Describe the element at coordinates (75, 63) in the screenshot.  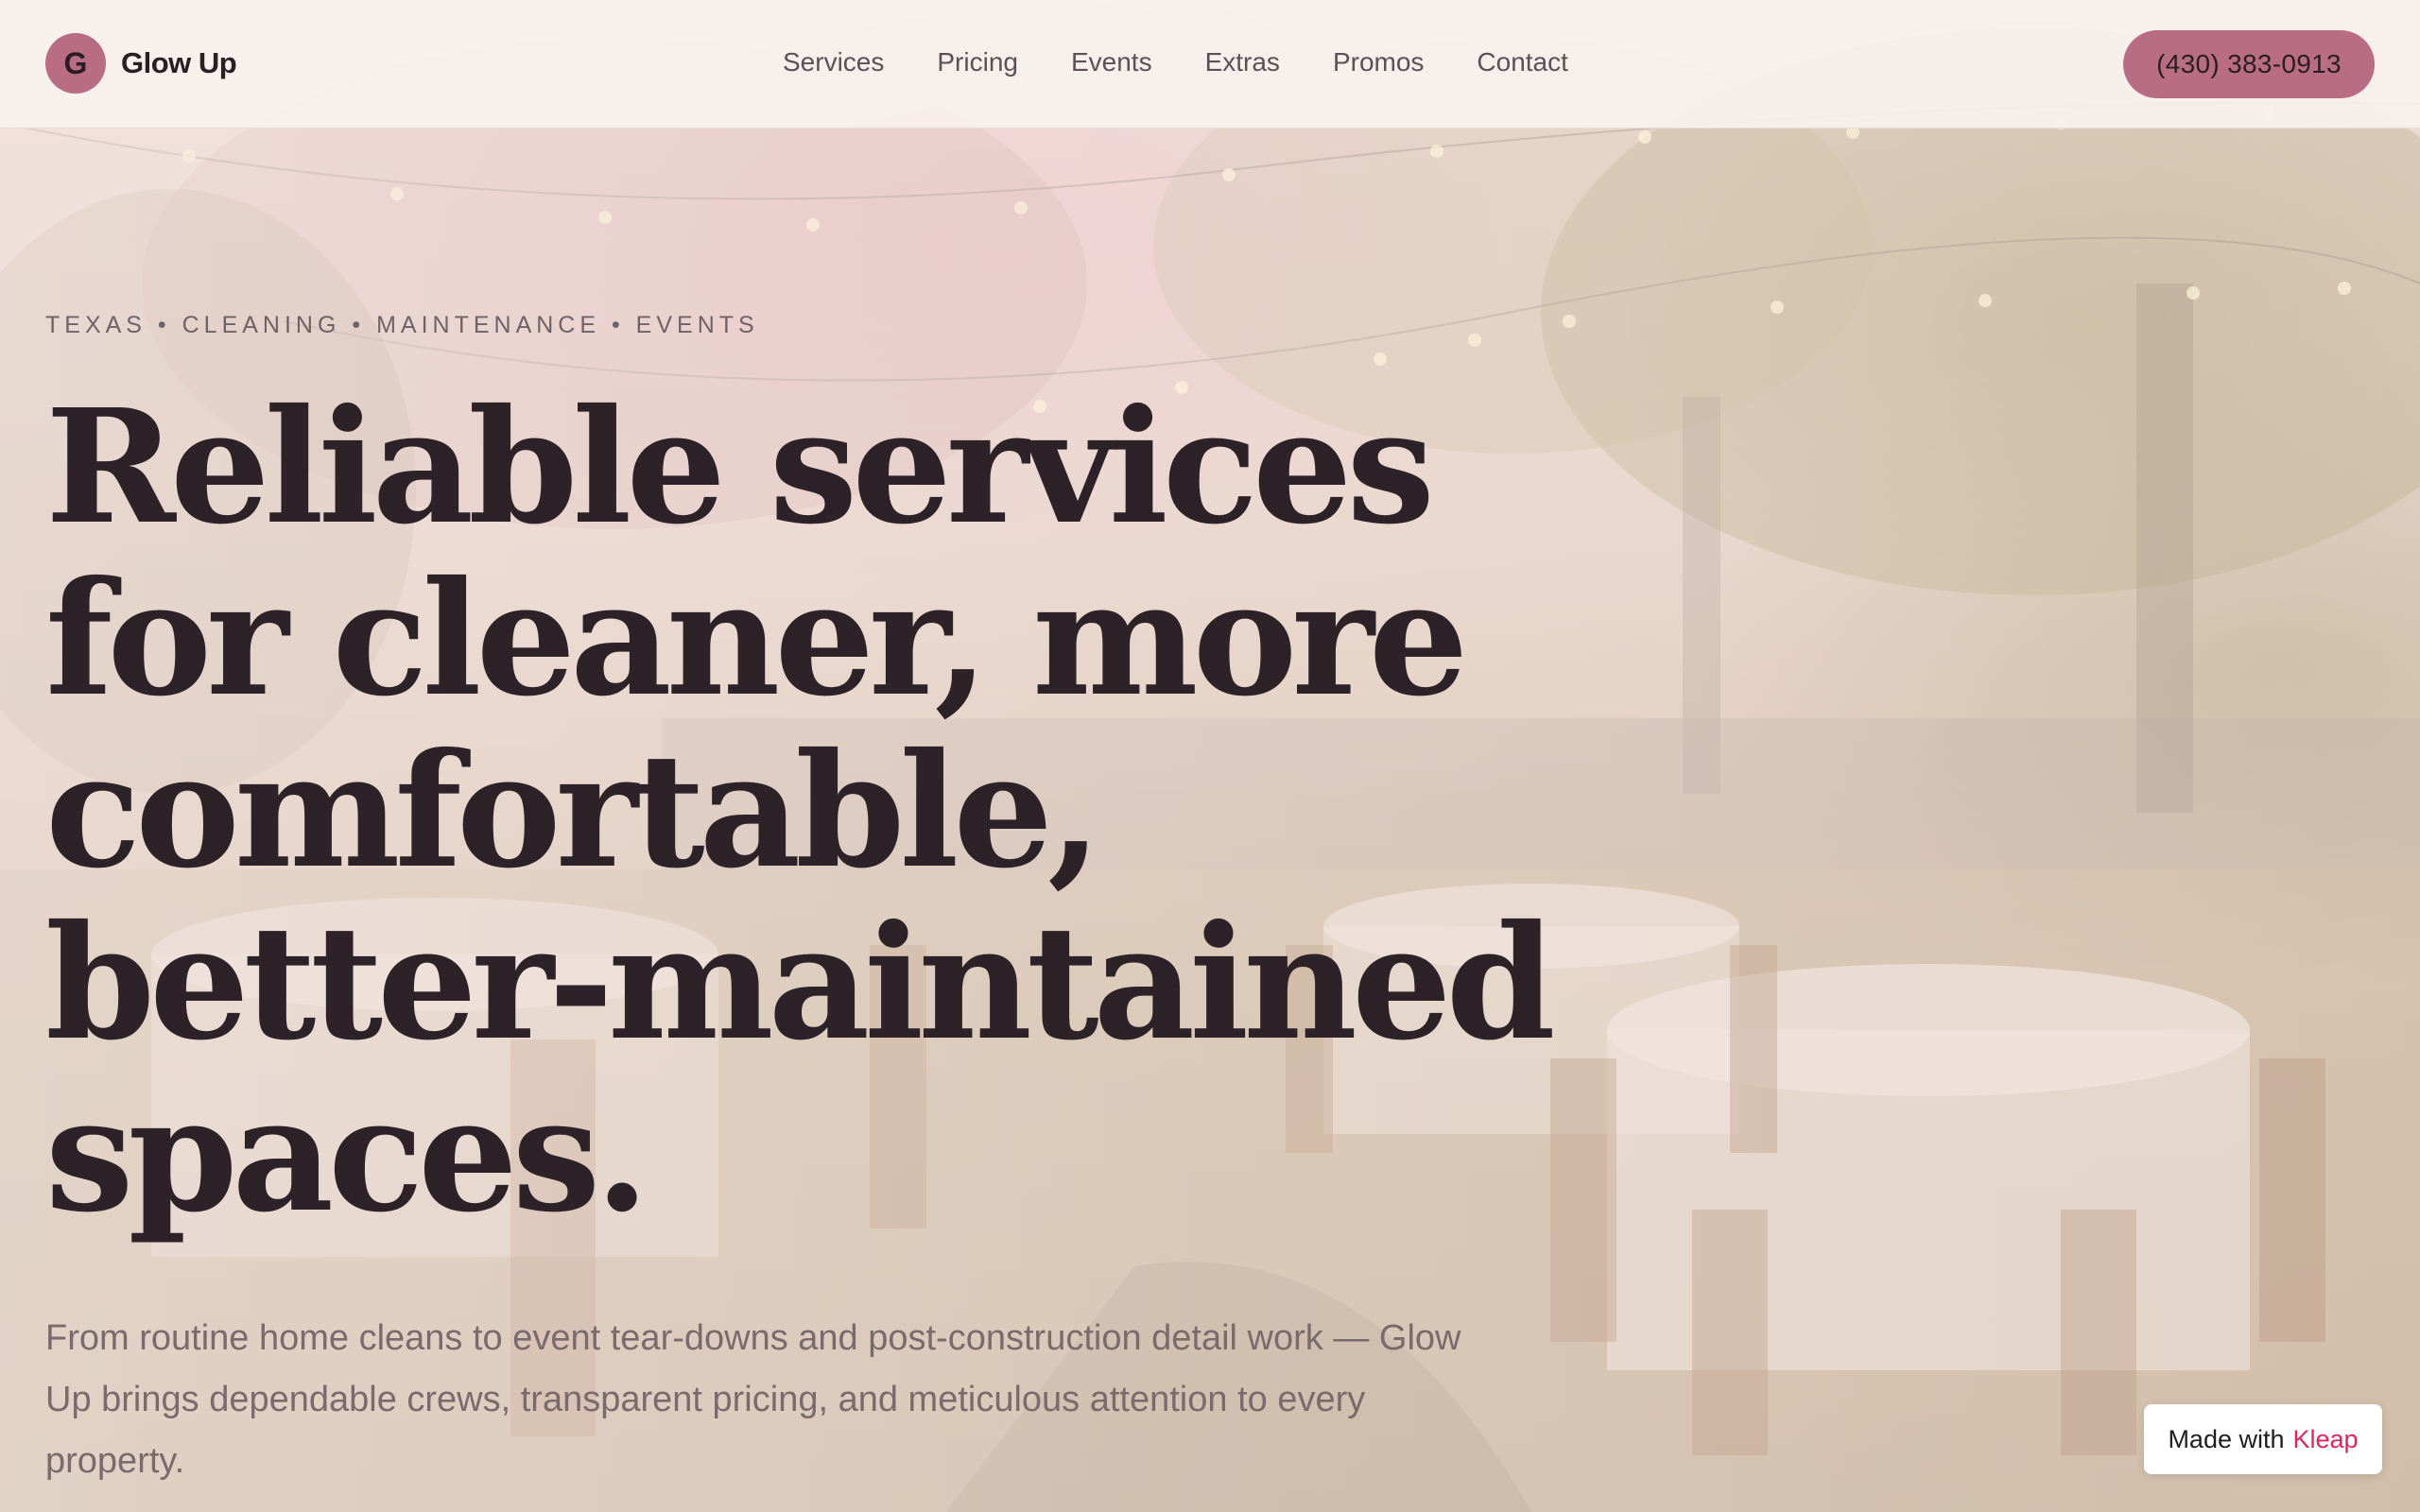
I see `brand-mark: G` at that location.